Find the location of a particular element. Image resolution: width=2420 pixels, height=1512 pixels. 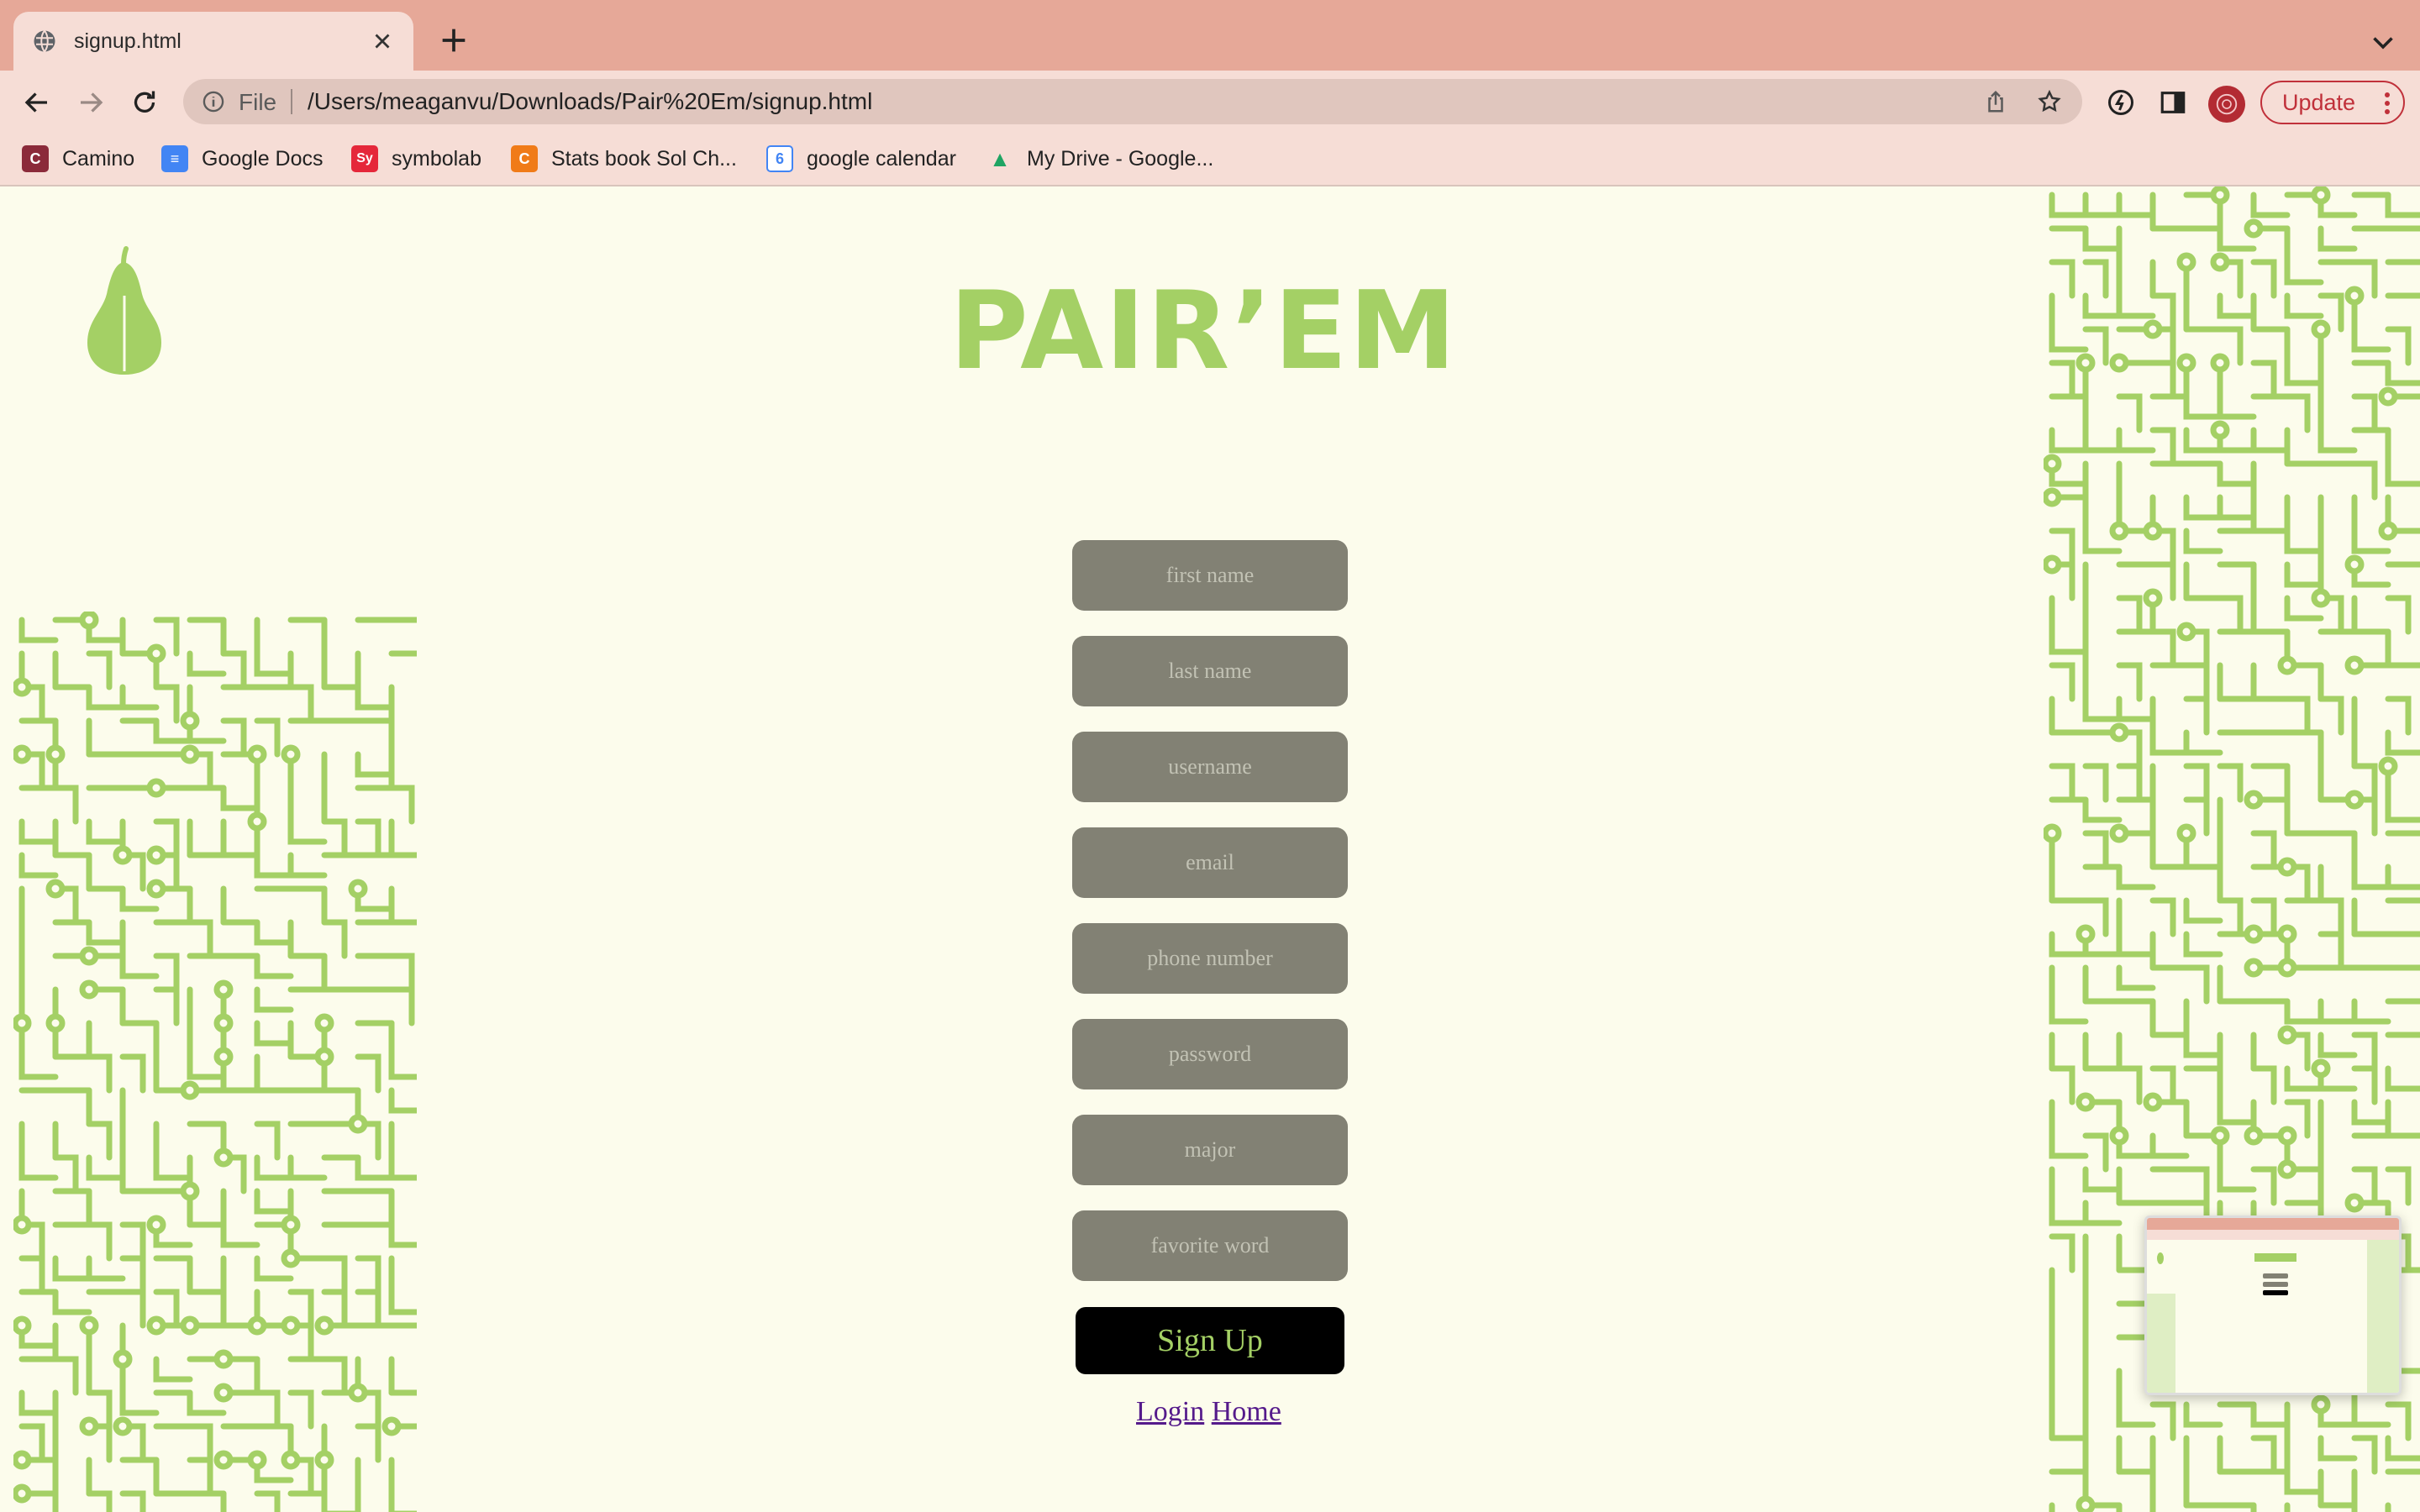

circuit-pattern-left is located at coordinates (215, 1062).